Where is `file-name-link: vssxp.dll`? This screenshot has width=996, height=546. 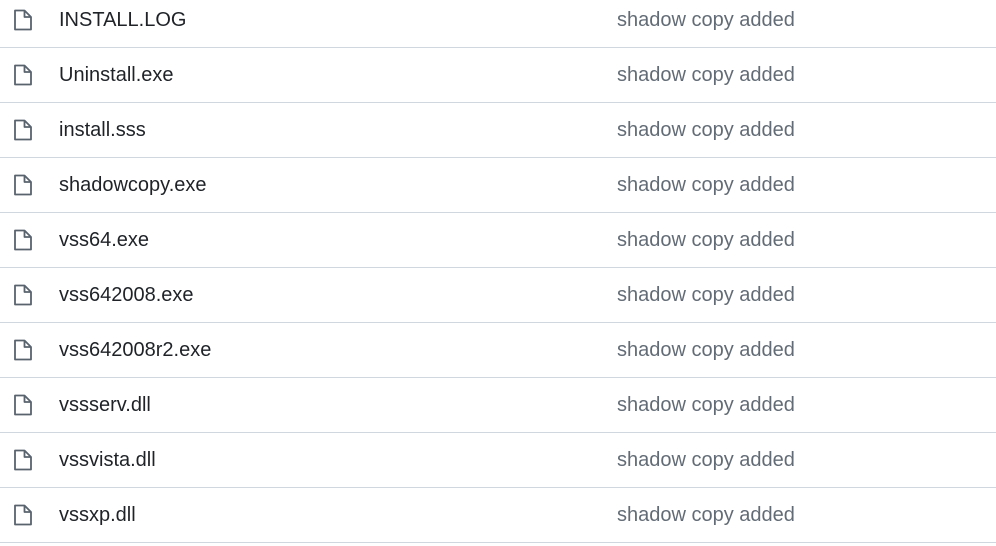
file-name-link: vssxp.dll is located at coordinates (97, 515).